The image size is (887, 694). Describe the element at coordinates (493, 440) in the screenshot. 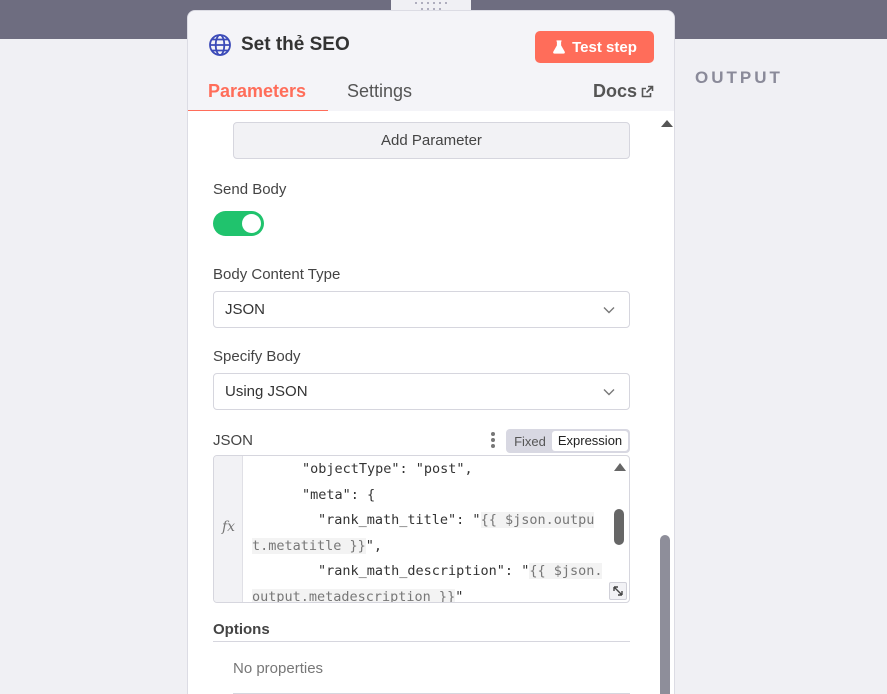

I see `more-options-icon` at that location.